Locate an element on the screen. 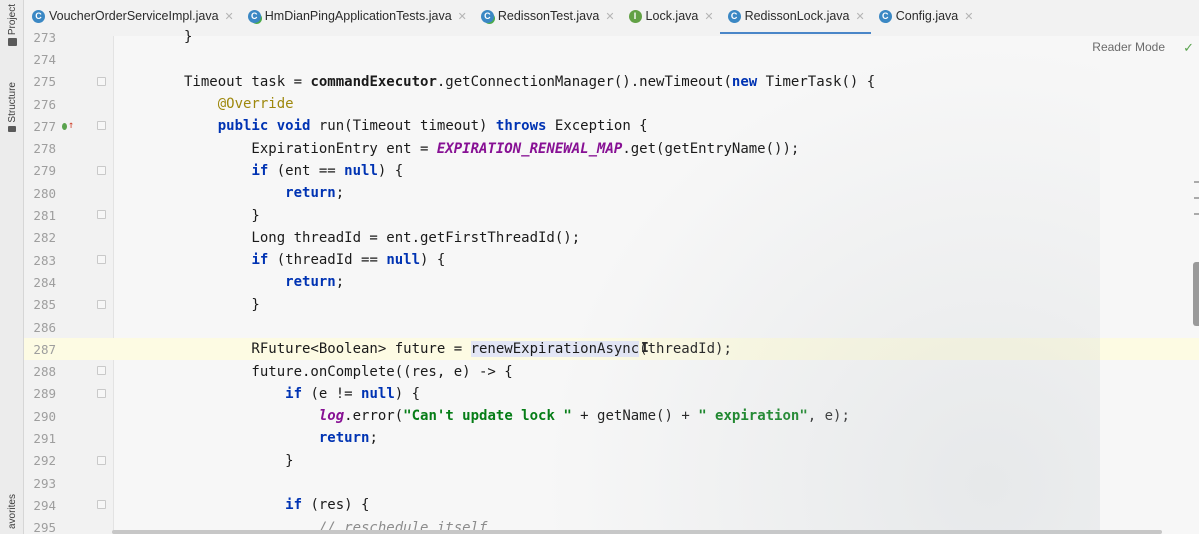 This screenshot has height=534, width=1199. line-number: 291 is located at coordinates (44, 438).